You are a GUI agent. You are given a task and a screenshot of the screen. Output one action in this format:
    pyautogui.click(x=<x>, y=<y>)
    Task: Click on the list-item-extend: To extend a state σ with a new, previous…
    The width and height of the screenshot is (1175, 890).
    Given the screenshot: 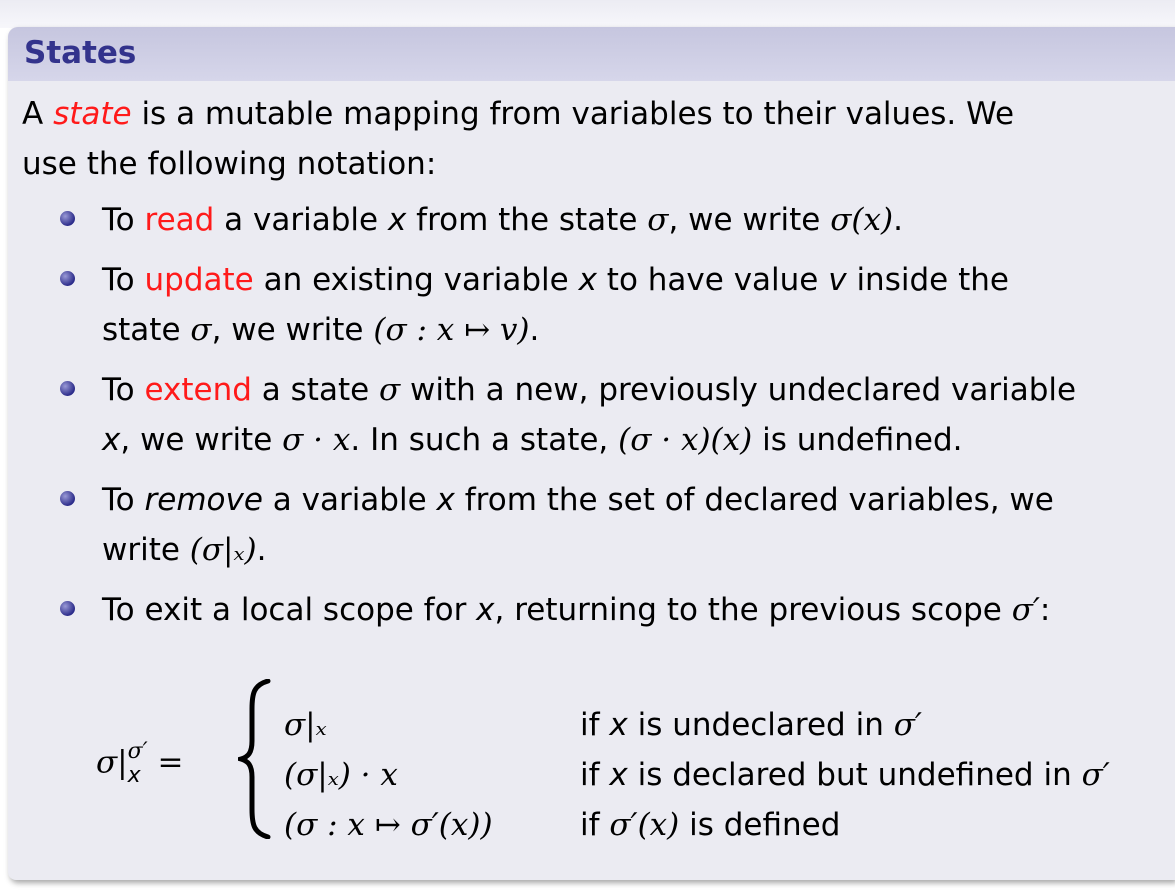 What is the action you would take?
    pyautogui.click(x=593, y=415)
    